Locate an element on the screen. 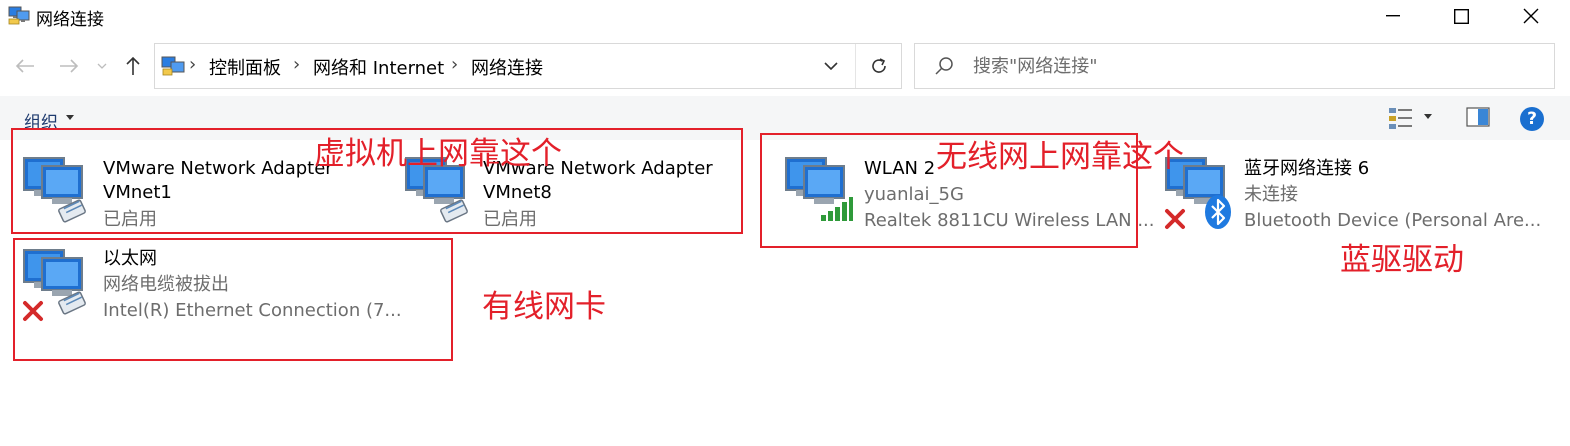 The image size is (1570, 446). vm-annotation-label: 虚拟机上网靠这个 is located at coordinates (438, 154).